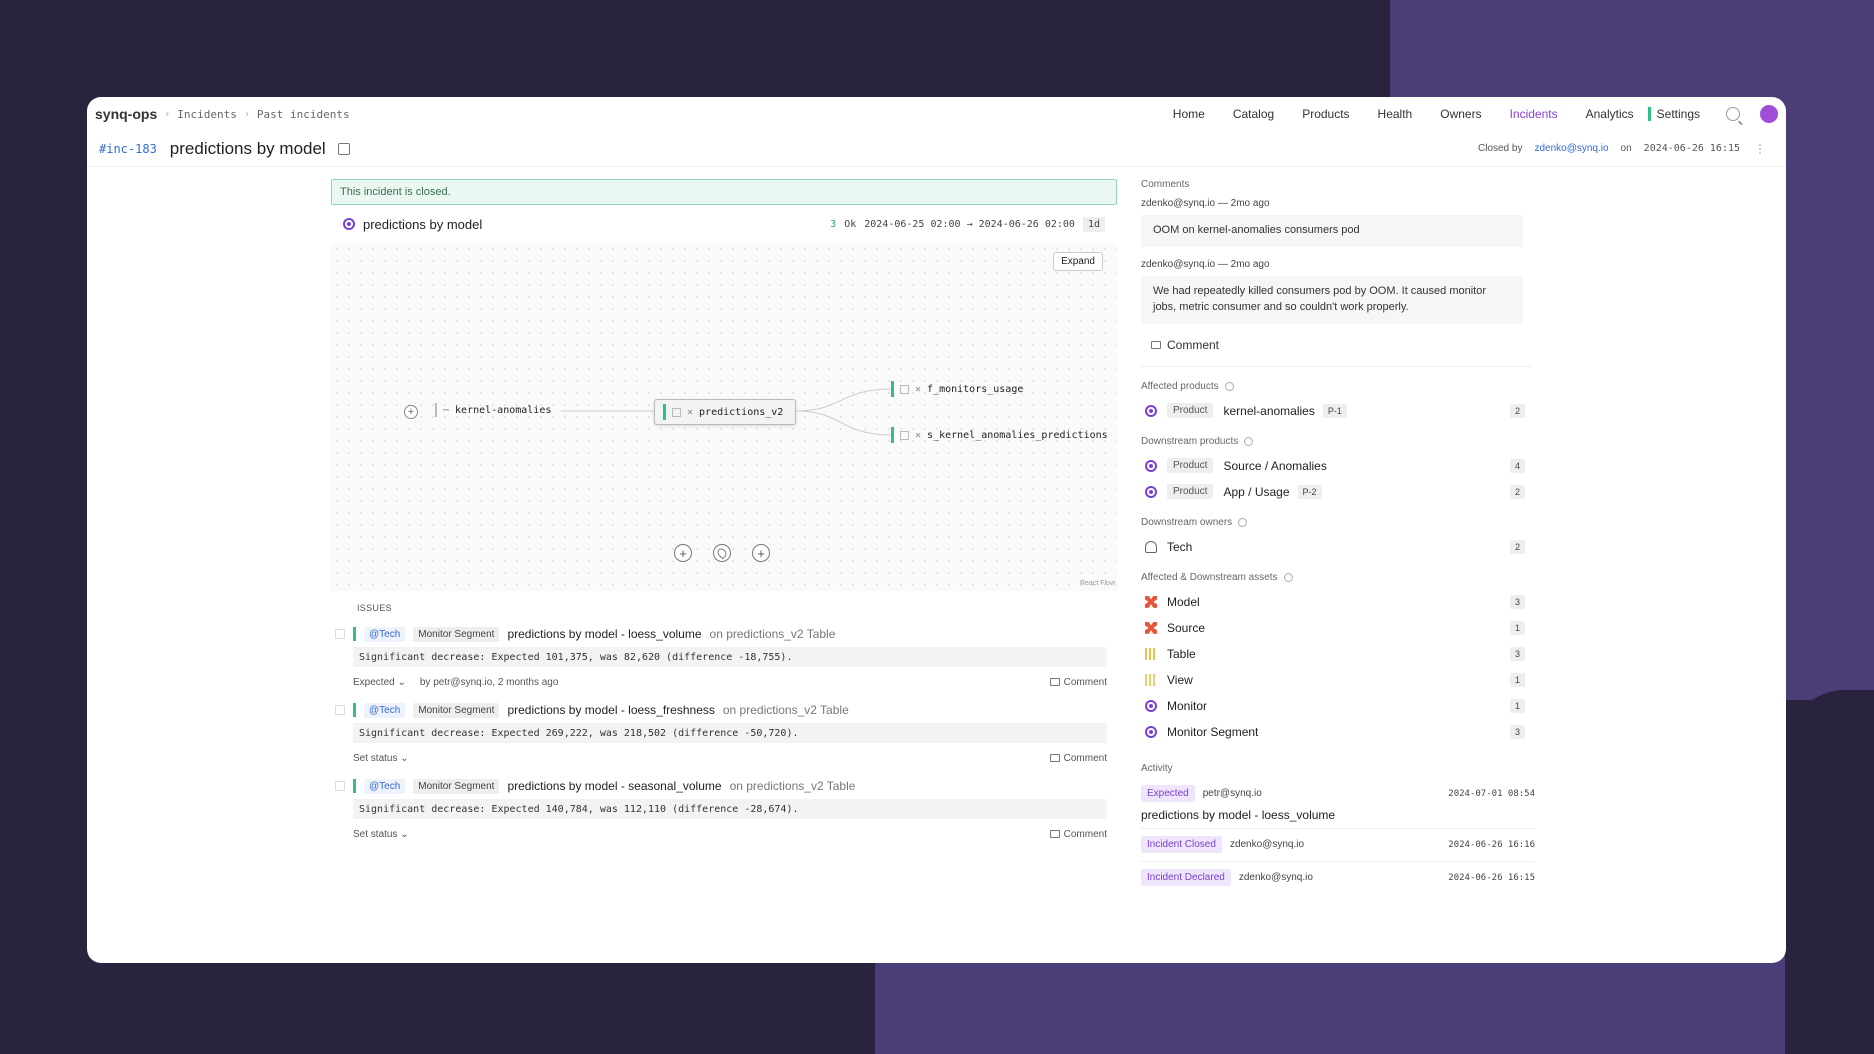 This screenshot has height=1054, width=1874. What do you see at coordinates (411, 412) in the screenshot?
I see `expand-upstream-icon: +` at bounding box center [411, 412].